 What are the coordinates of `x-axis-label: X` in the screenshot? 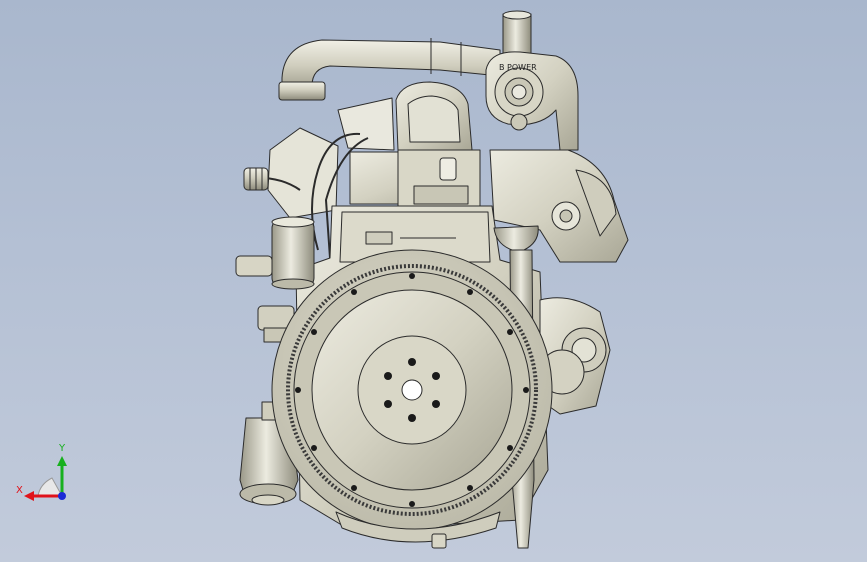 It's located at (19, 490).